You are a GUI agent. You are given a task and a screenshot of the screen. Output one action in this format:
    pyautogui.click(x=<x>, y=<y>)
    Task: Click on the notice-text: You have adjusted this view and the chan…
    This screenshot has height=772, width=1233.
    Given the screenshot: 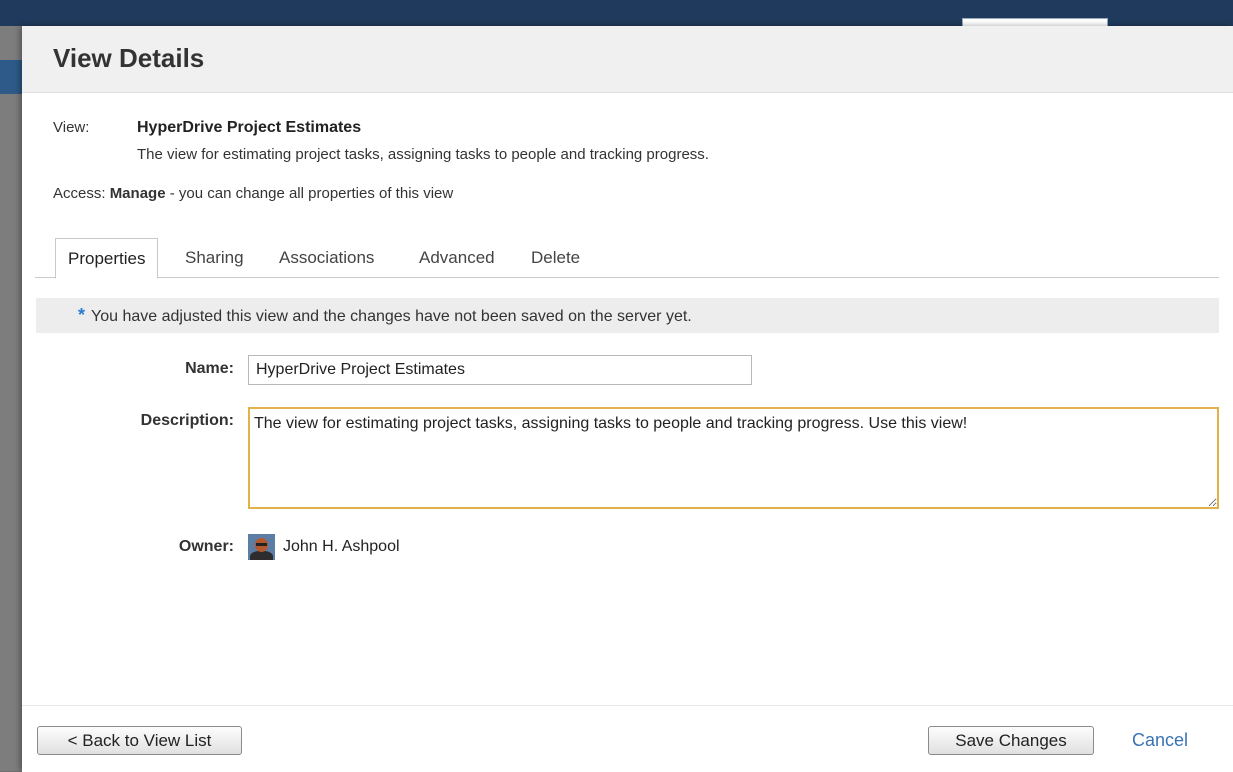 What is the action you would take?
    pyautogui.click(x=391, y=316)
    